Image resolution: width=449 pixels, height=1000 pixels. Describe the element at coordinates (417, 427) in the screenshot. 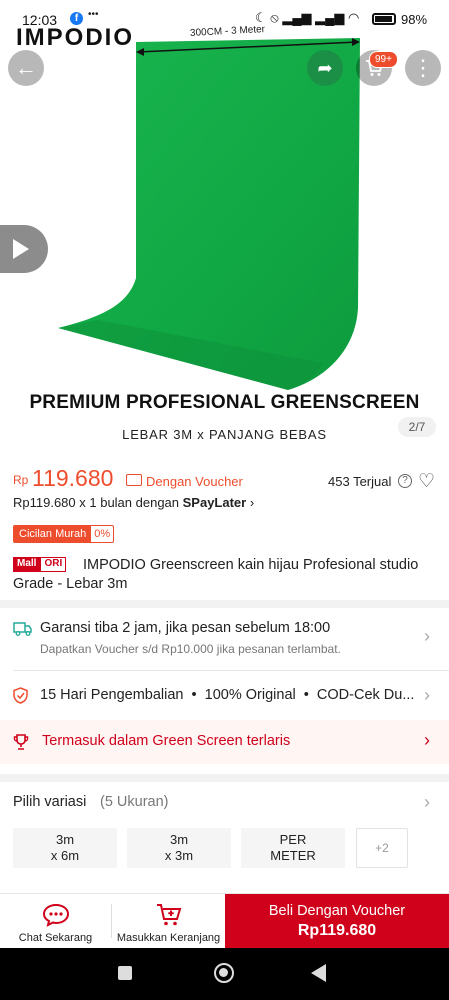

I see `image-pager: 2/7` at that location.